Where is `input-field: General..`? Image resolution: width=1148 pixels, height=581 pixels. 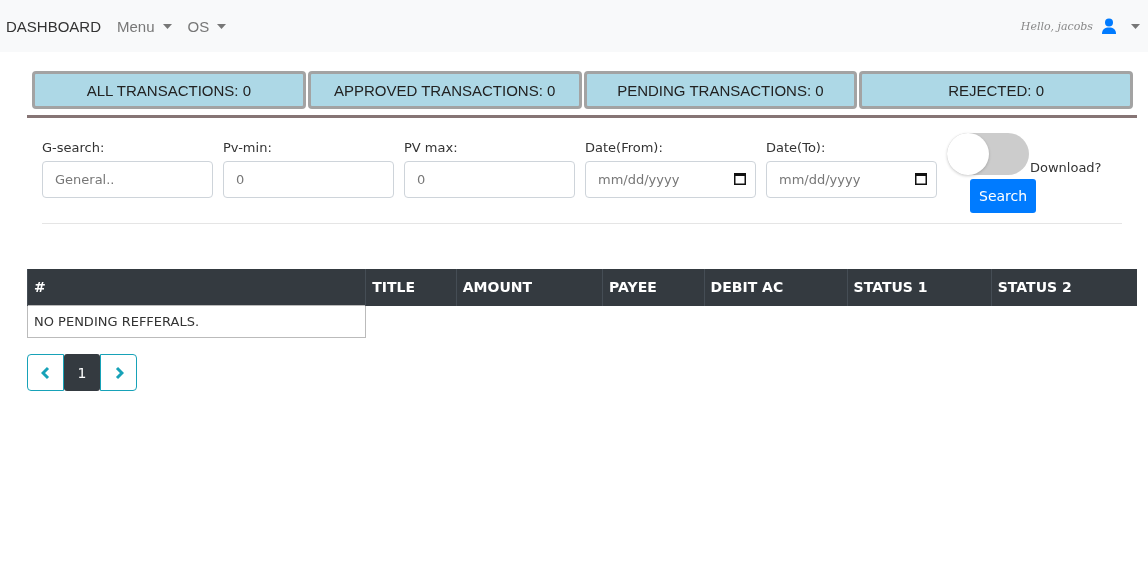
input-field: General.. is located at coordinates (127, 179).